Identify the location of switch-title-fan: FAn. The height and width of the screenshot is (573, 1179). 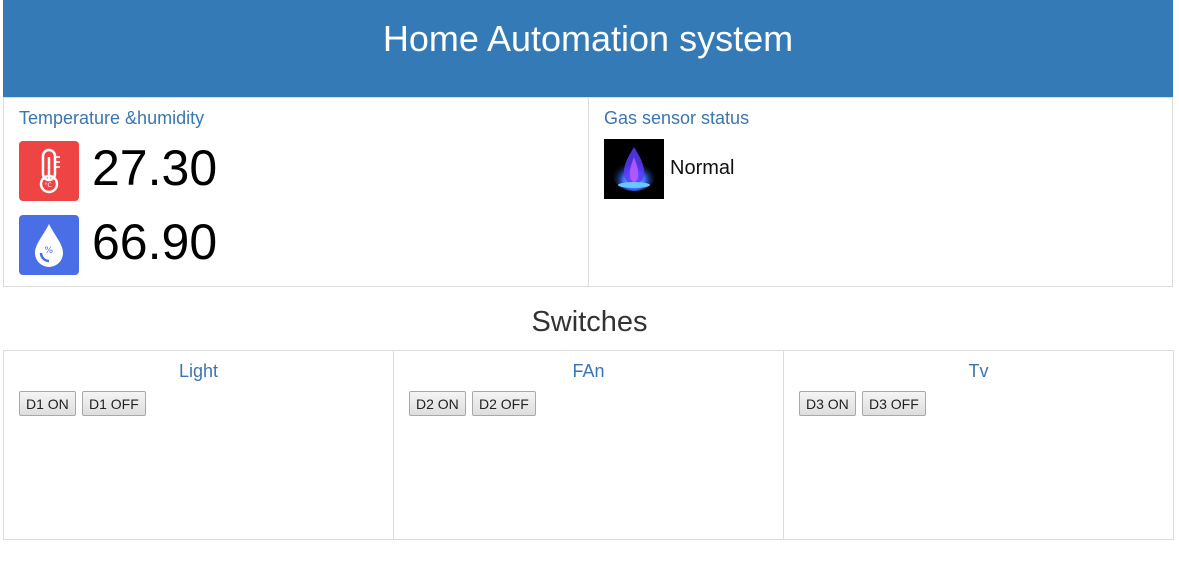
(588, 371).